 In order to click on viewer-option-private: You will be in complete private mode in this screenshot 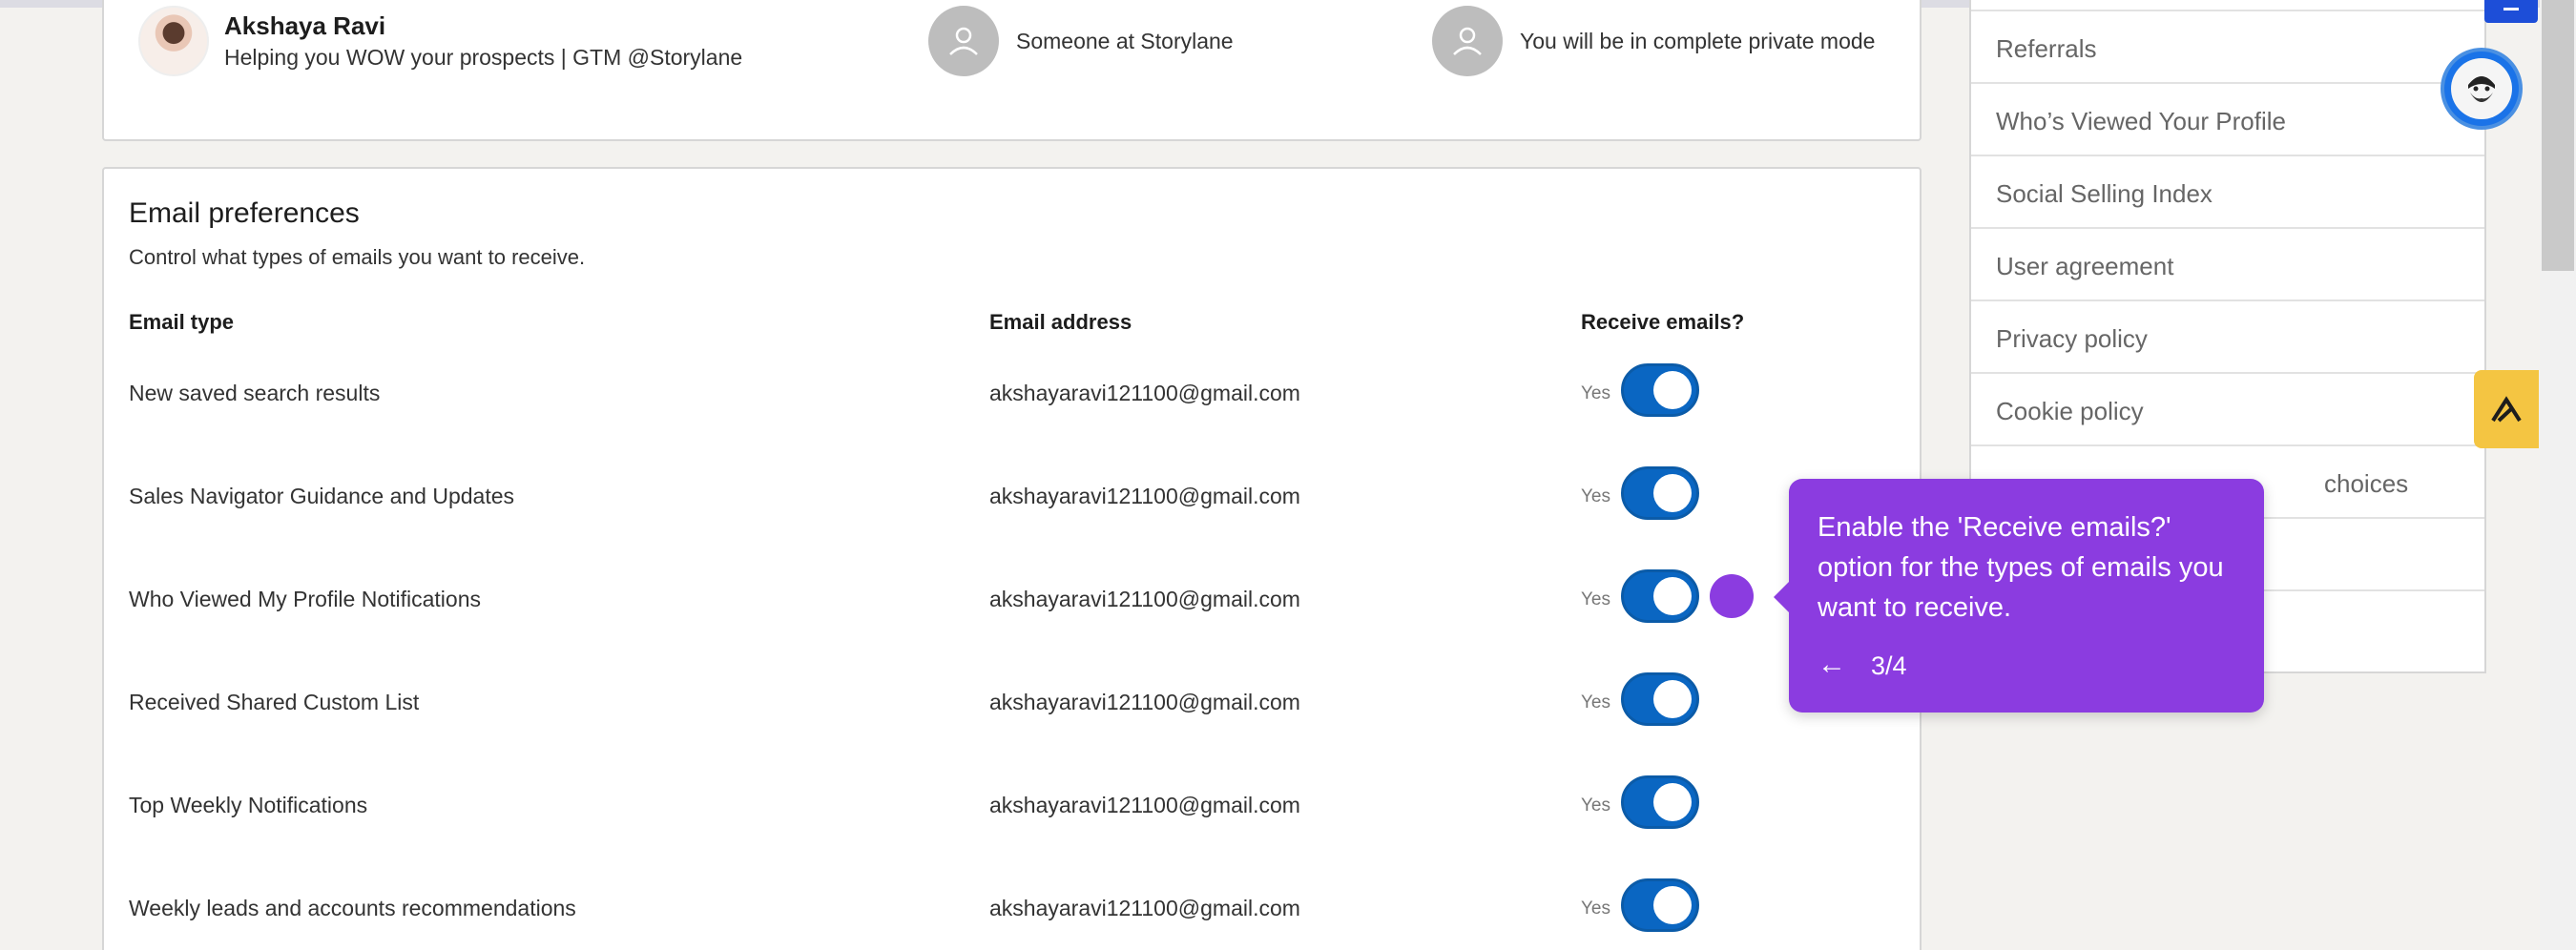, I will do `click(1653, 41)`.